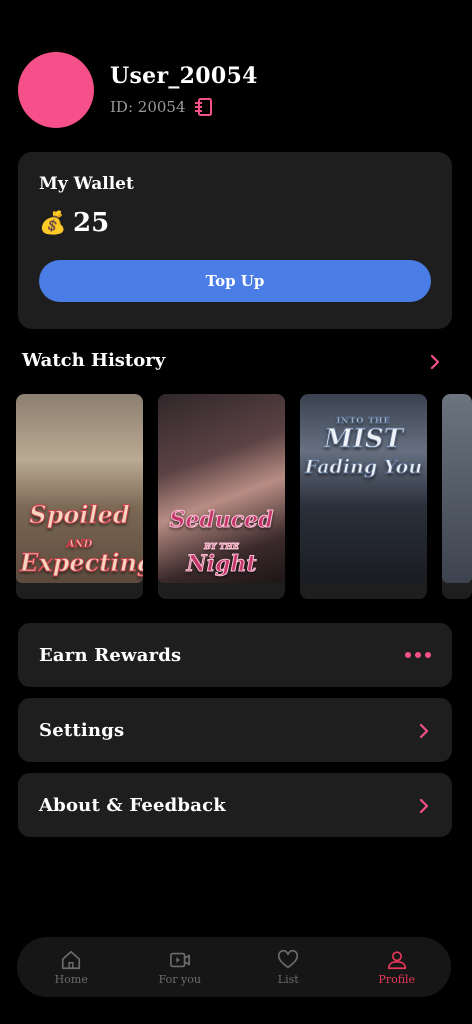 This screenshot has width=472, height=1024. What do you see at coordinates (179, 979) in the screenshot?
I see `tab-for-you-label: For you` at bounding box center [179, 979].